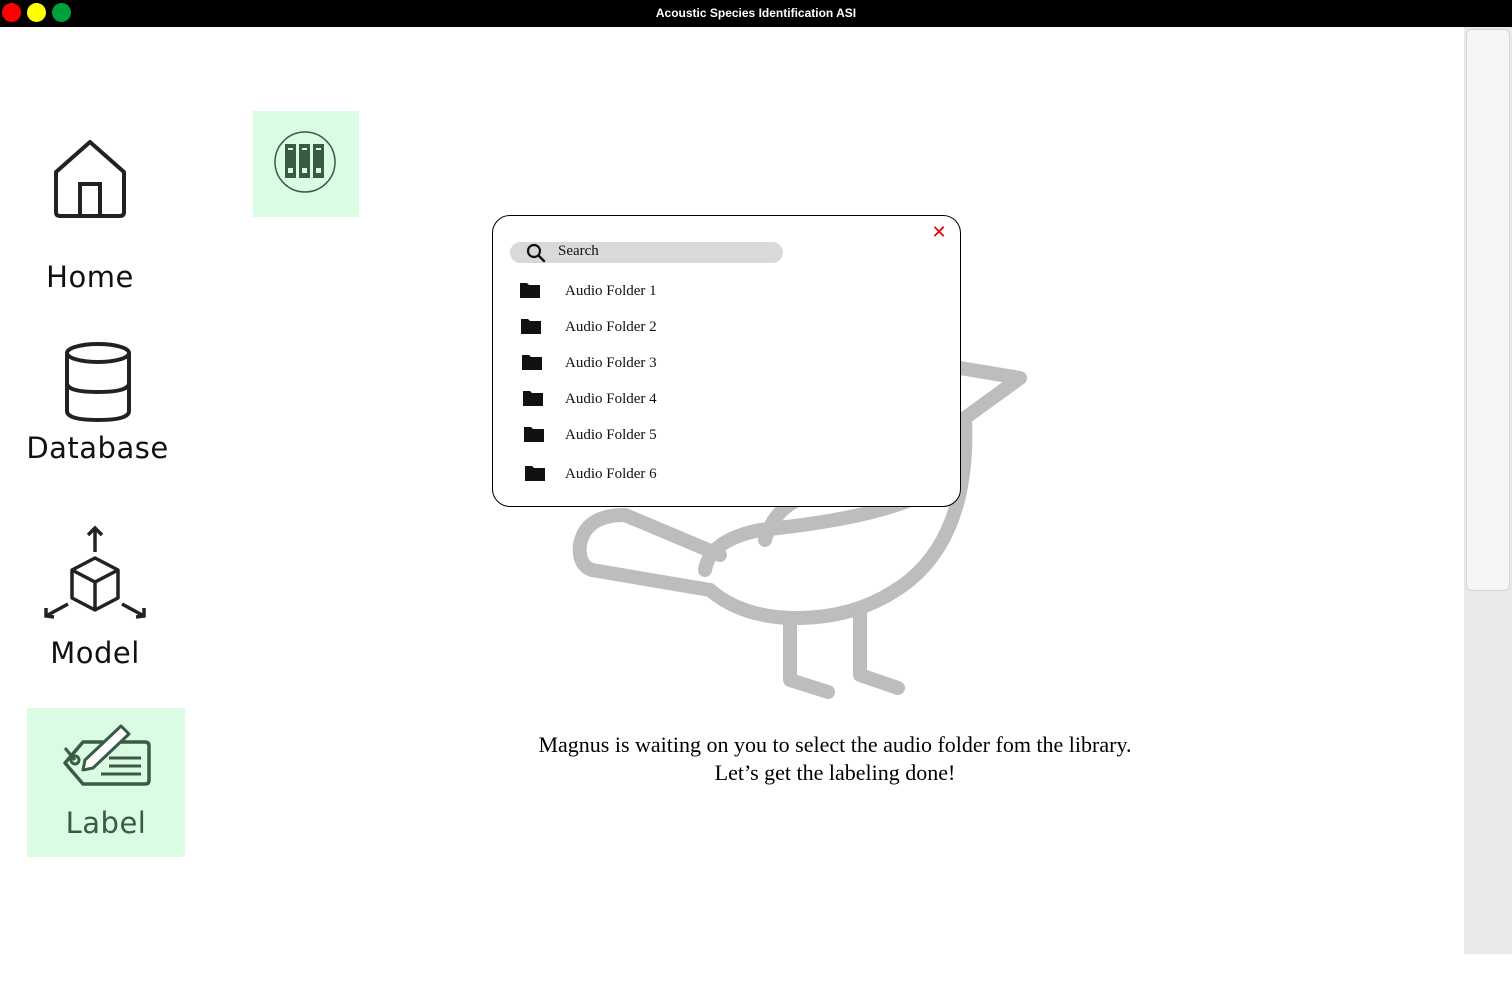 This screenshot has width=1512, height=982. I want to click on sidebar-item-database: Database, so click(97, 405).